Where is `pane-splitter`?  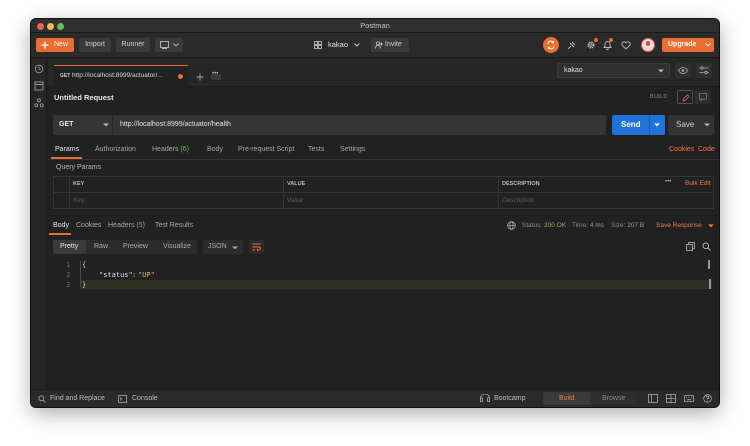
pane-splitter is located at coordinates (383, 215).